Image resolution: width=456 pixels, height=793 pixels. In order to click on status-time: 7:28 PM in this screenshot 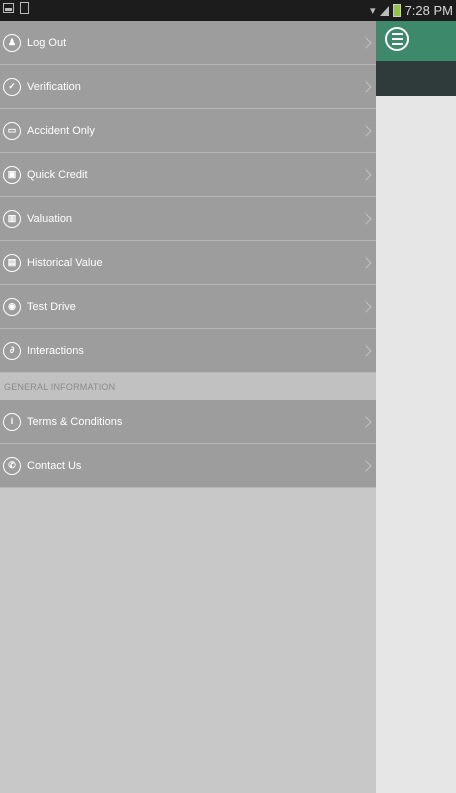, I will do `click(428, 10)`.